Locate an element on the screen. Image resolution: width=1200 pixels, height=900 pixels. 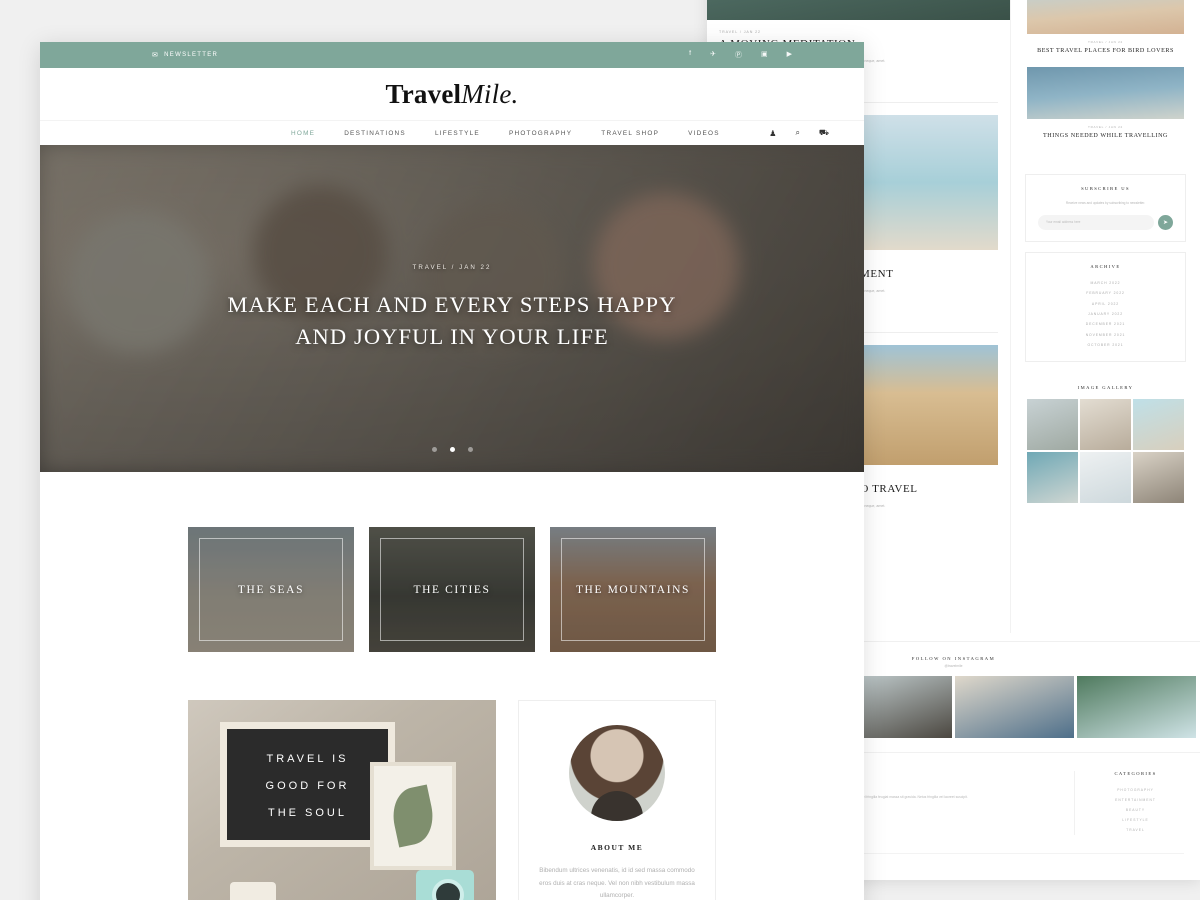
footer-category-link: BEAUTY is located at coordinates (1135, 810).